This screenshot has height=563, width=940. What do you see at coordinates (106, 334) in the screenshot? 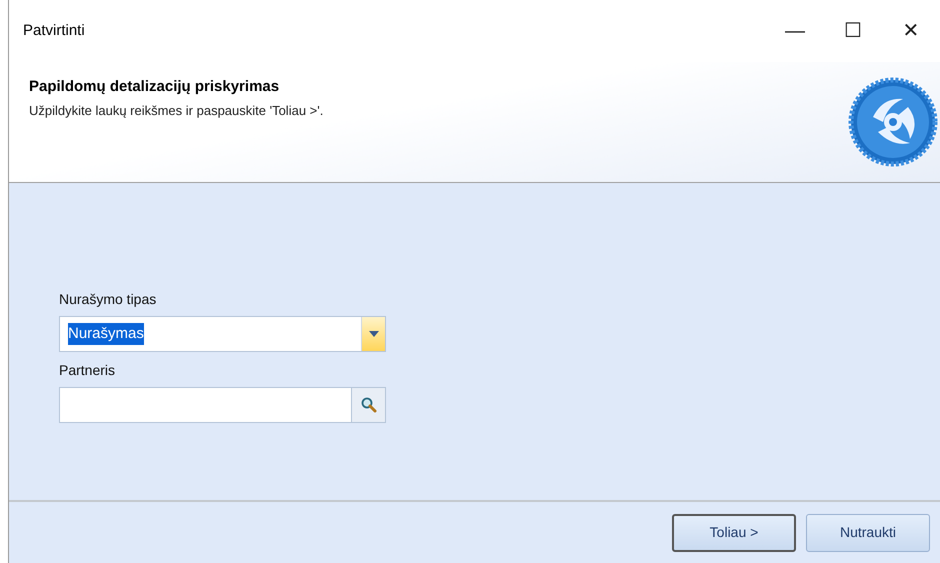
I see `field-value: Nurašymas` at bounding box center [106, 334].